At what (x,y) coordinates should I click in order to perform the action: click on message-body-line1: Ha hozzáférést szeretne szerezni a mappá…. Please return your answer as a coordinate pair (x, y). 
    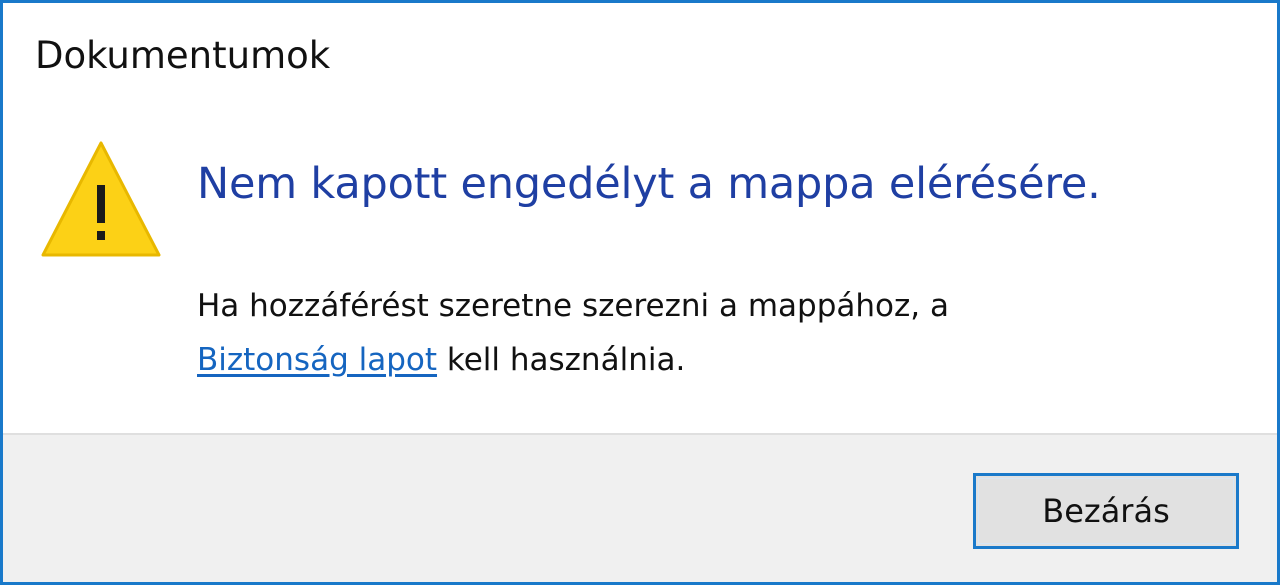
    Looking at the image, I should click on (573, 306).